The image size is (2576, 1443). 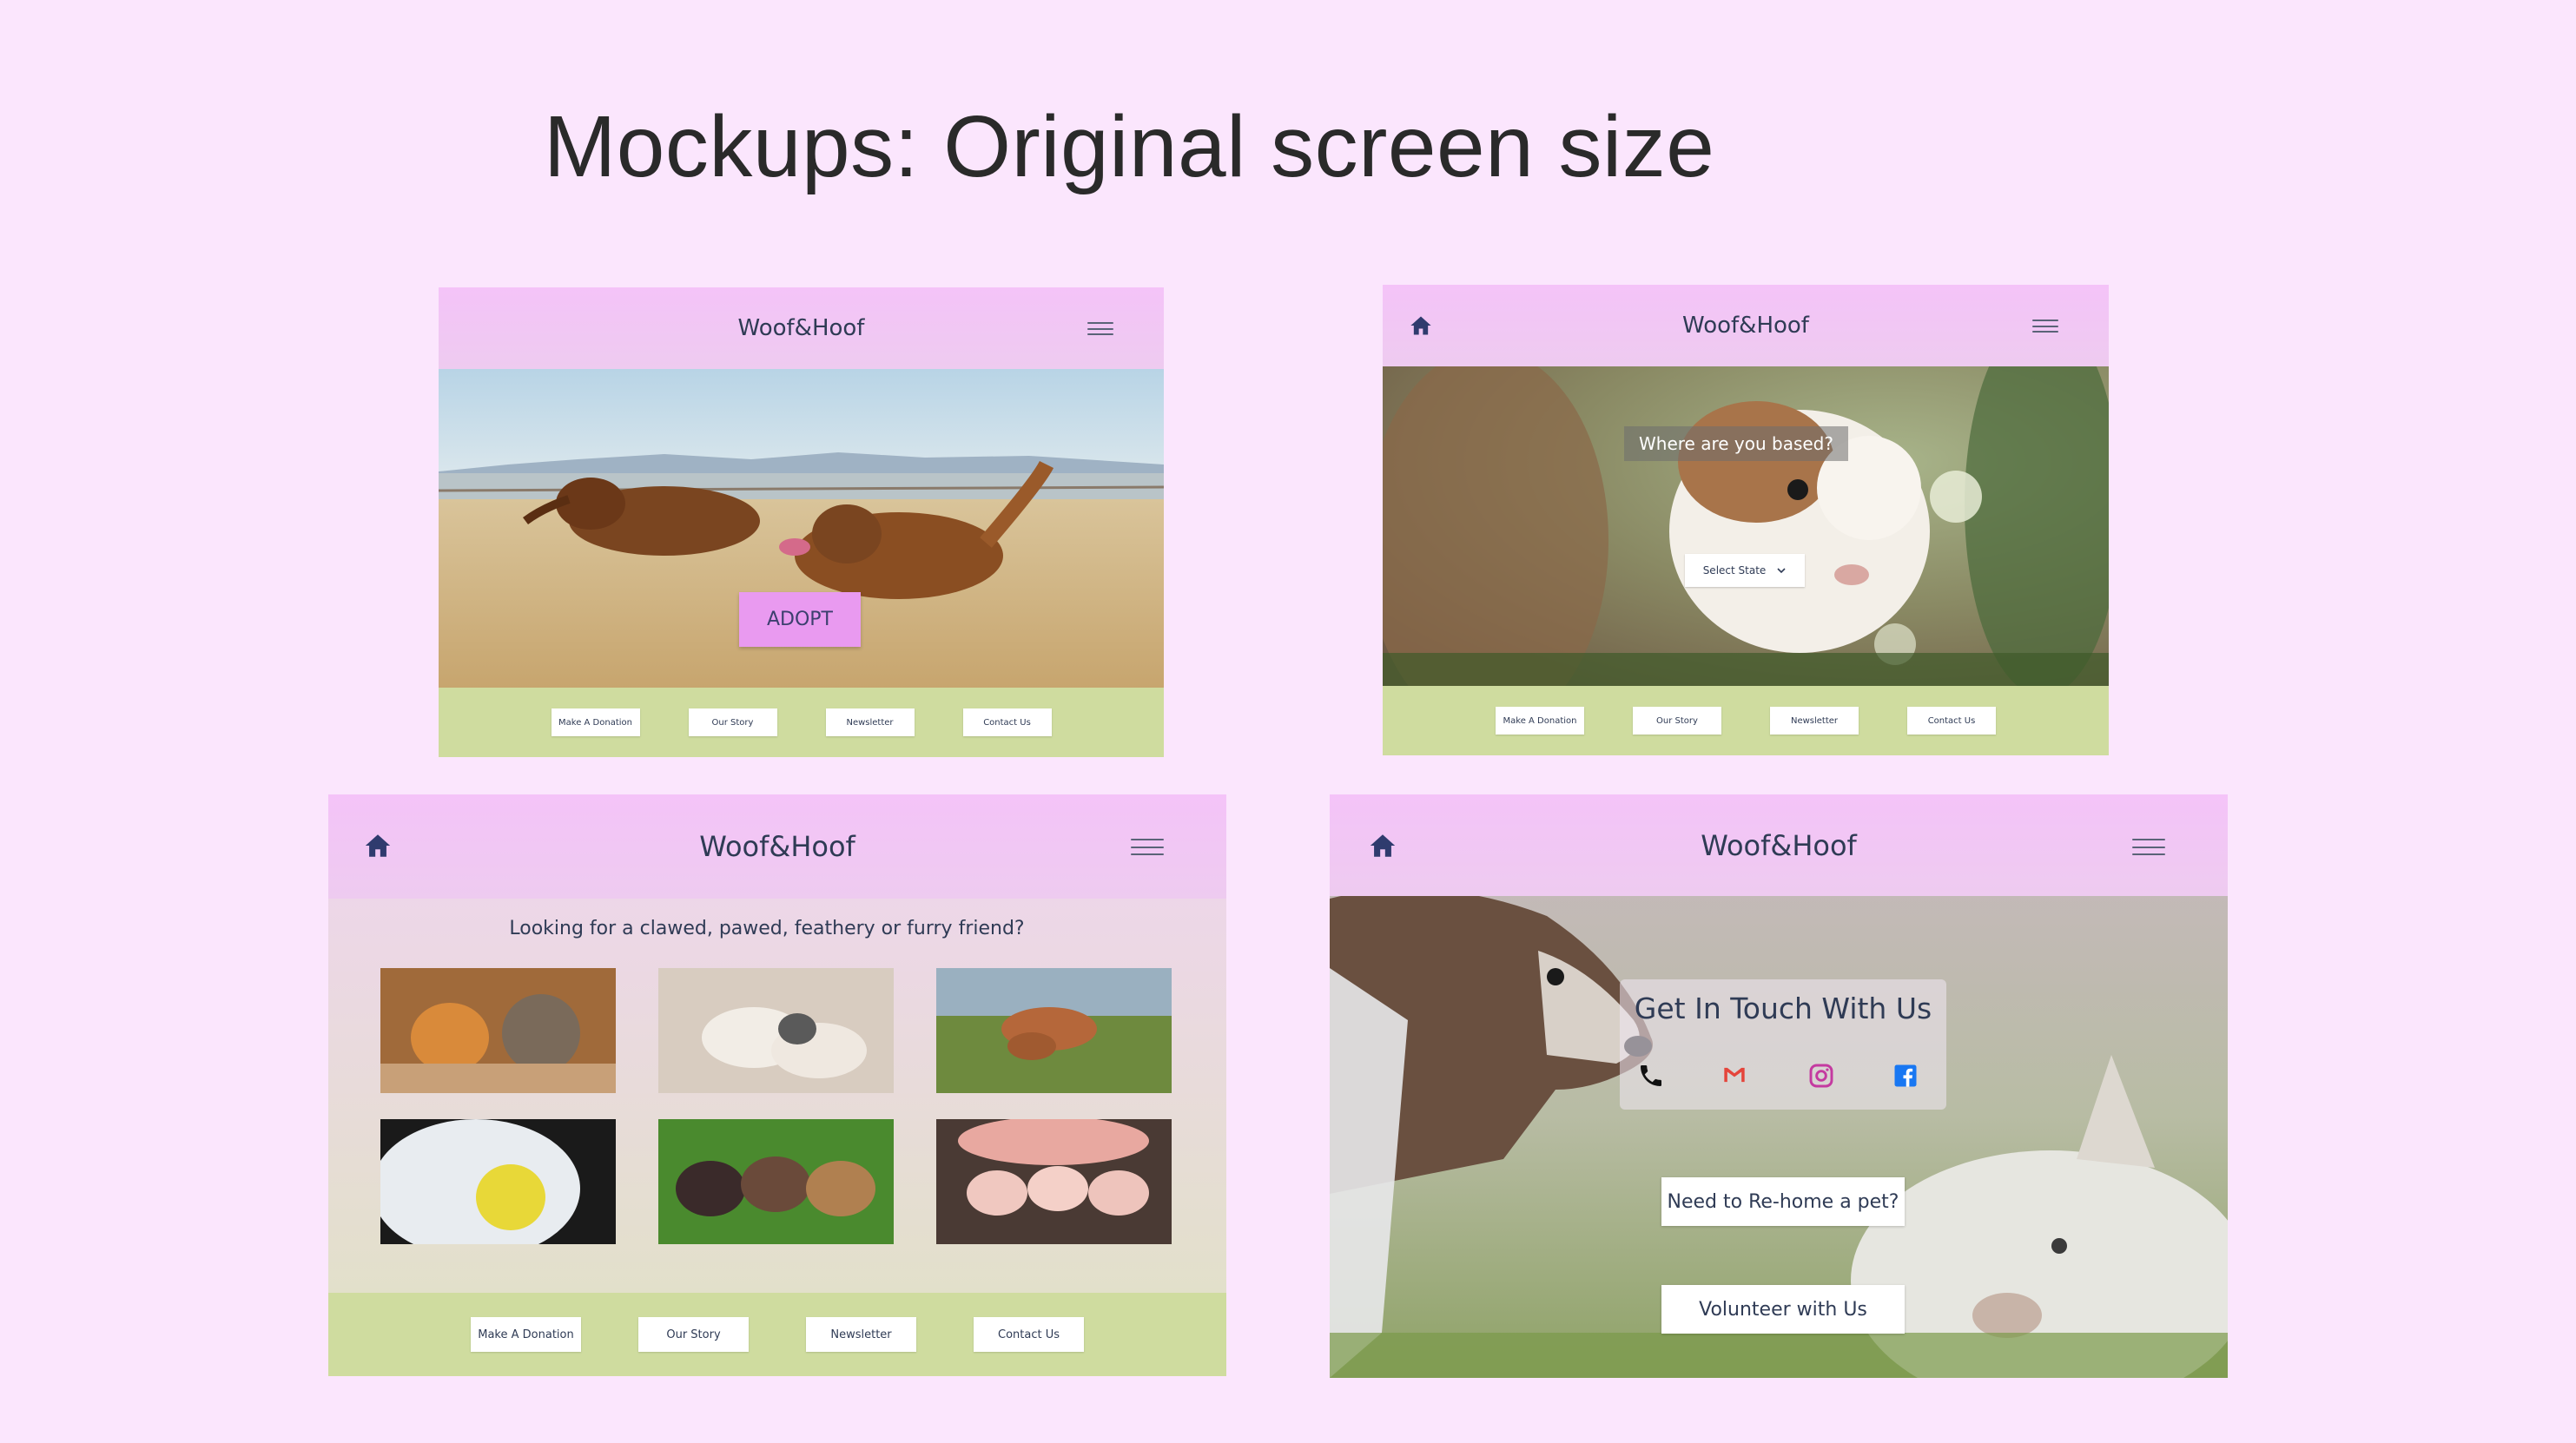 I want to click on contact-card: Get In Touch With Us, so click(x=1783, y=1044).